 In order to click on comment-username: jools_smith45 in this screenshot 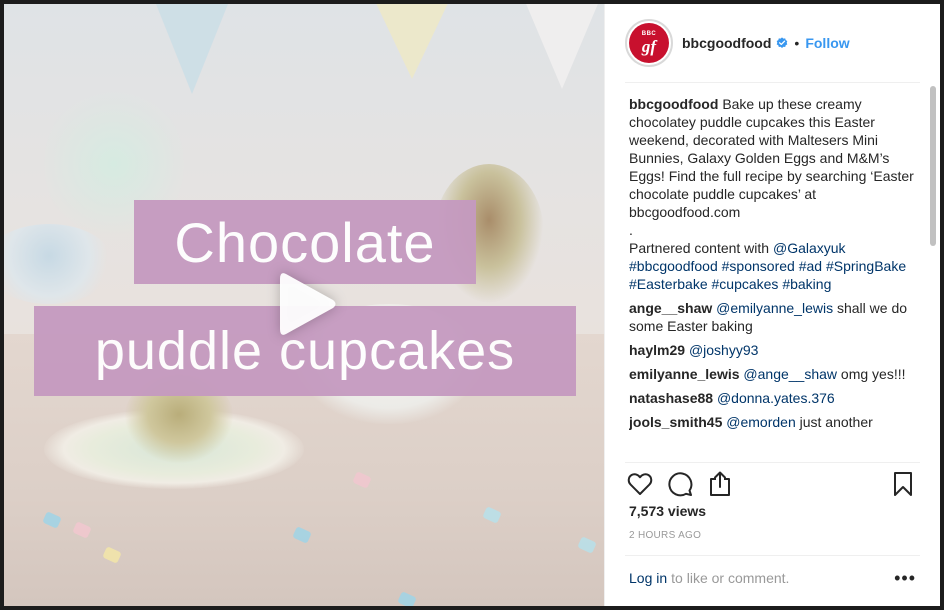, I will do `click(675, 422)`.